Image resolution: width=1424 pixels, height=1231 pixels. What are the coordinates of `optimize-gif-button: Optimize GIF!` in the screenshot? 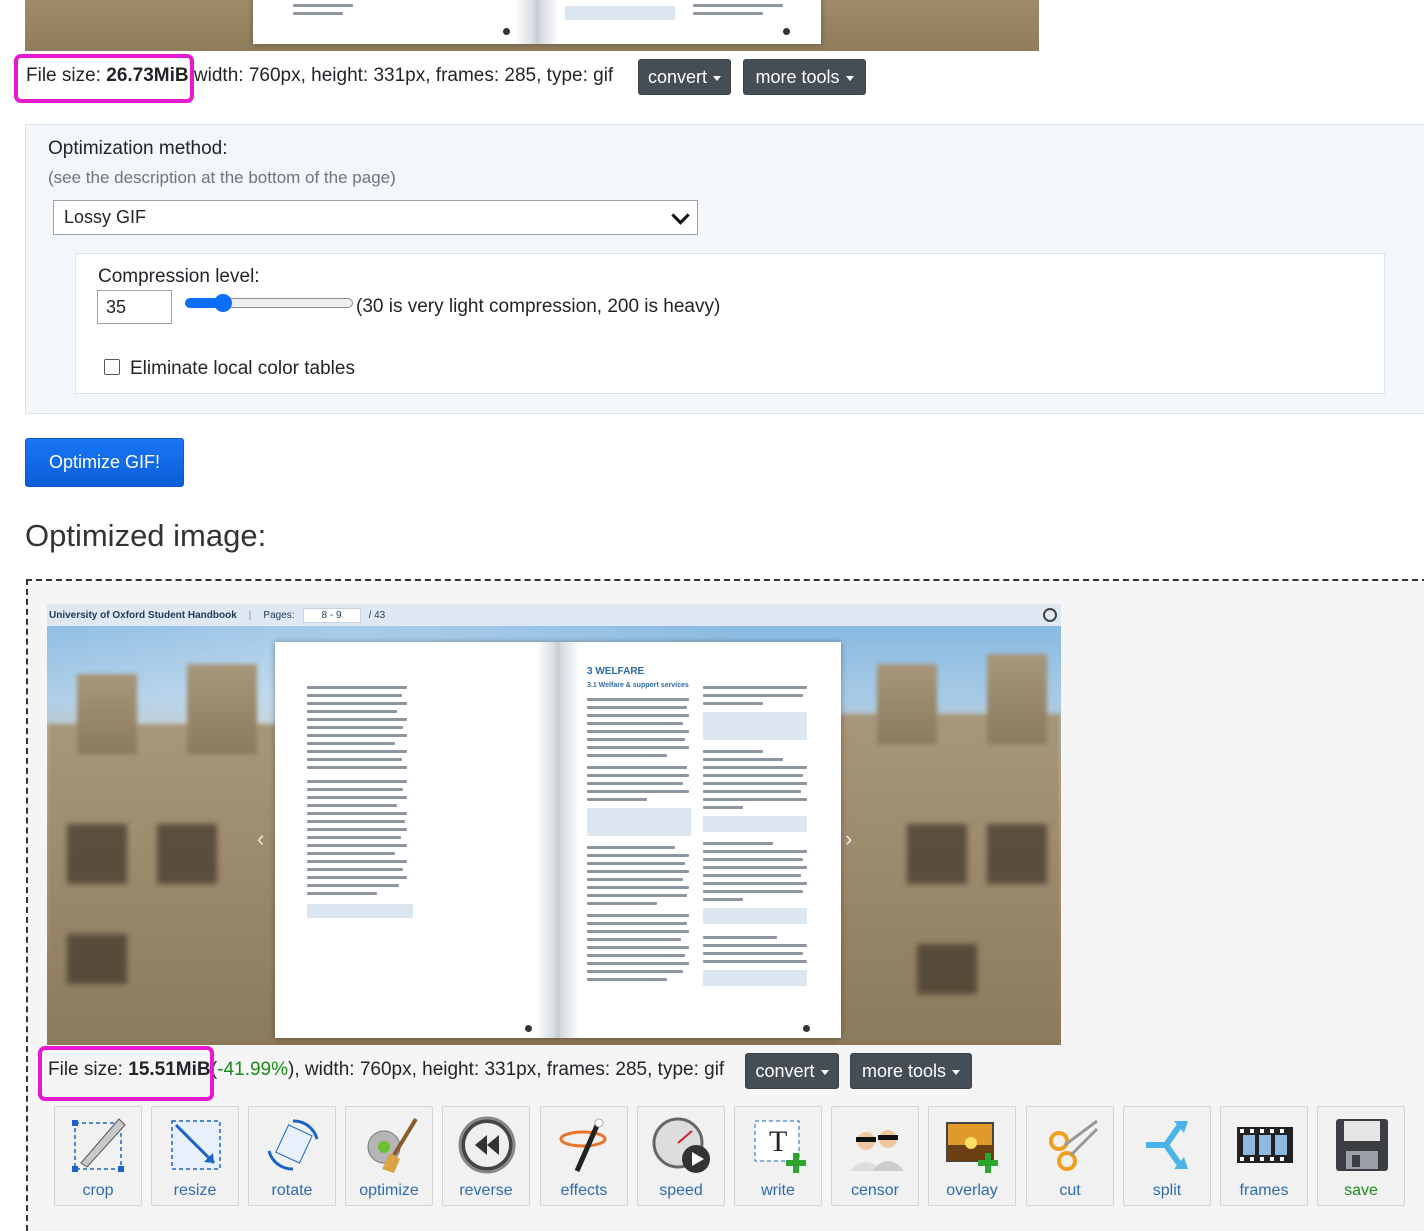 It's located at (104, 462).